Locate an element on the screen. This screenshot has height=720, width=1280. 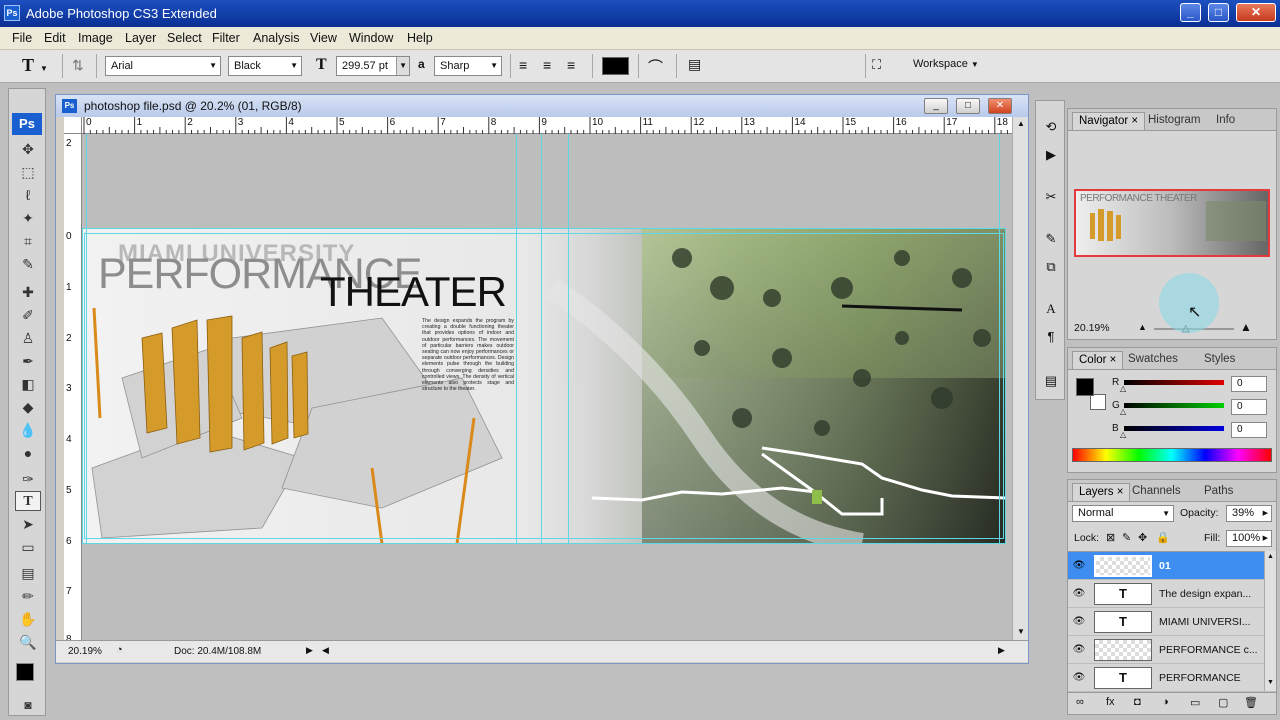
red-slider is located at coordinates (1174, 382).